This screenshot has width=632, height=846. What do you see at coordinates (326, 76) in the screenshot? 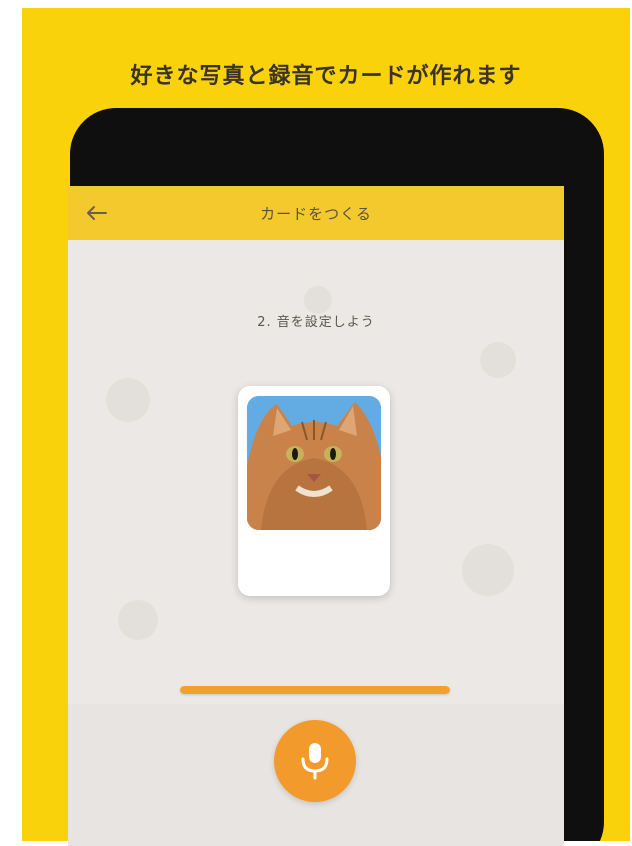
I see `promo-headline: 好きな写真と録音でカードが作れます` at bounding box center [326, 76].